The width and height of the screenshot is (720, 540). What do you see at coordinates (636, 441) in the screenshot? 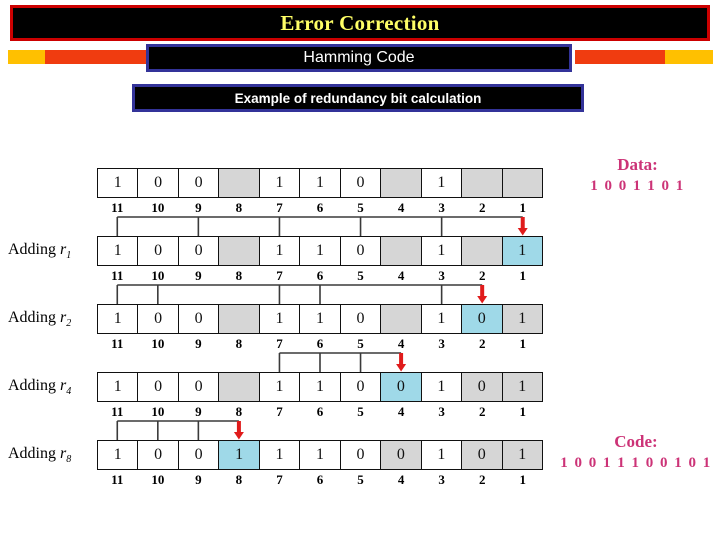
I see `code-legend-label: Code:` at bounding box center [636, 441].